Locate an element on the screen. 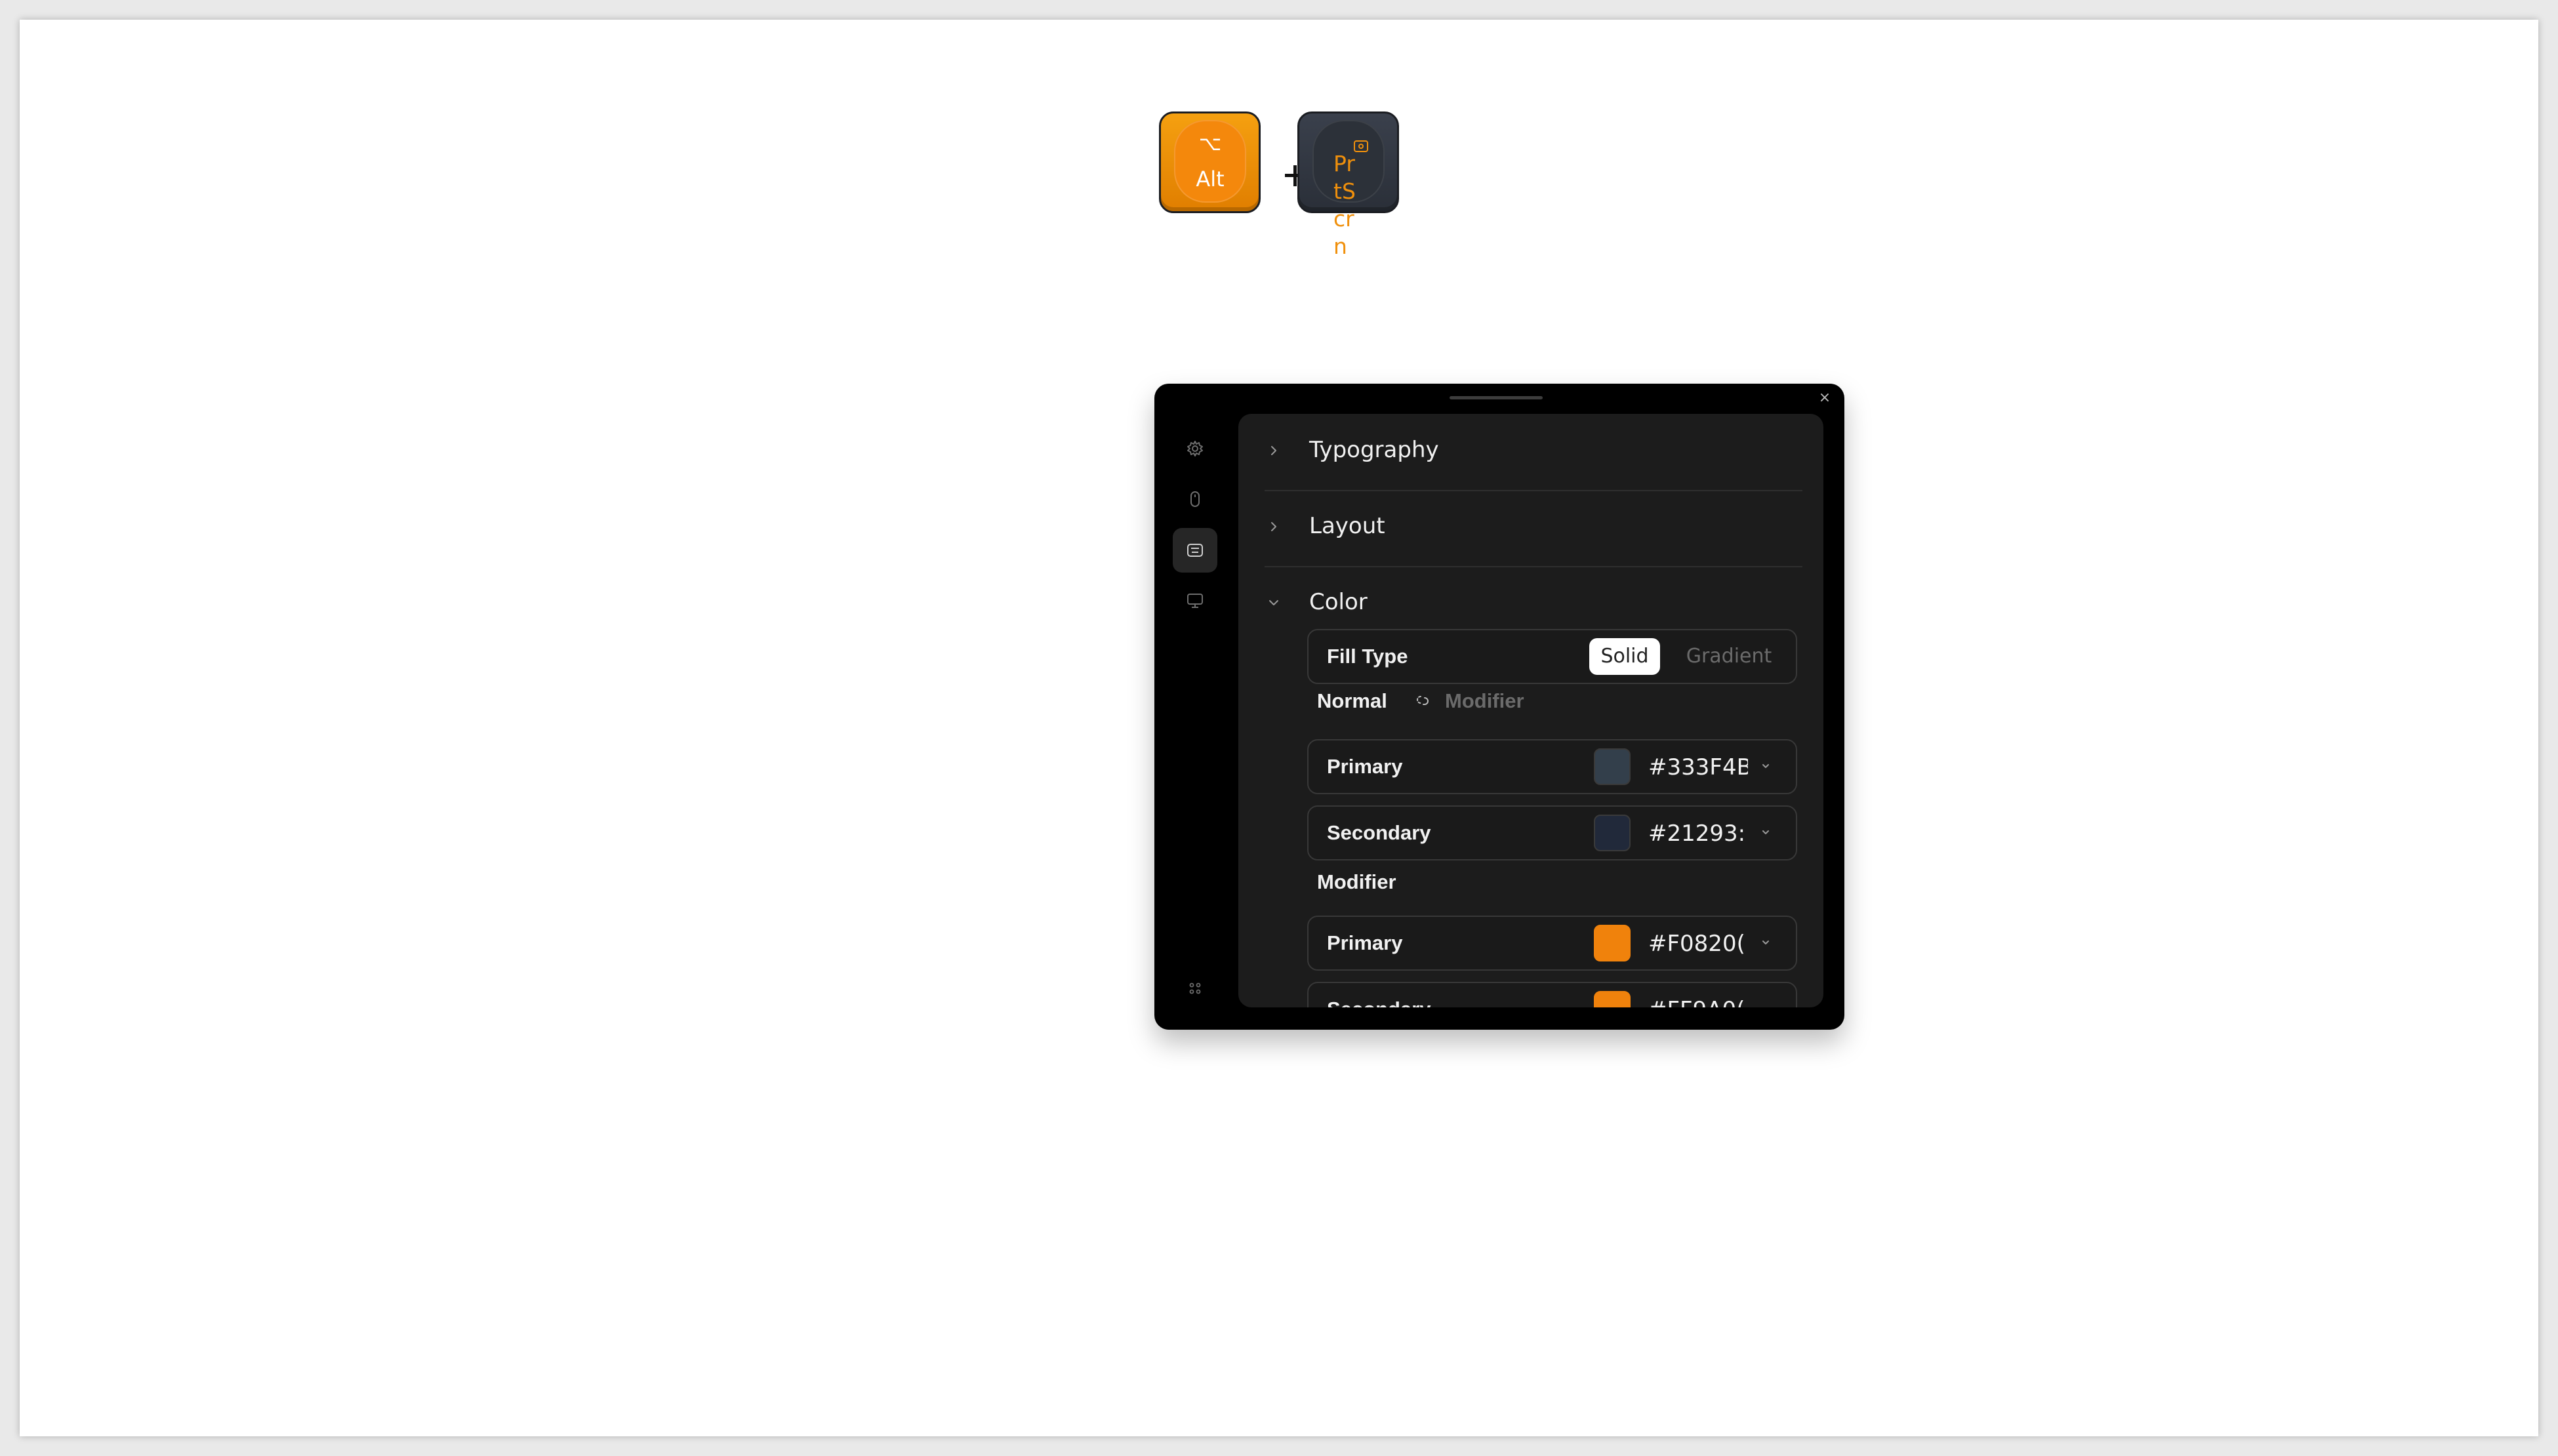  sidebar-item-mouse is located at coordinates (1195, 499).